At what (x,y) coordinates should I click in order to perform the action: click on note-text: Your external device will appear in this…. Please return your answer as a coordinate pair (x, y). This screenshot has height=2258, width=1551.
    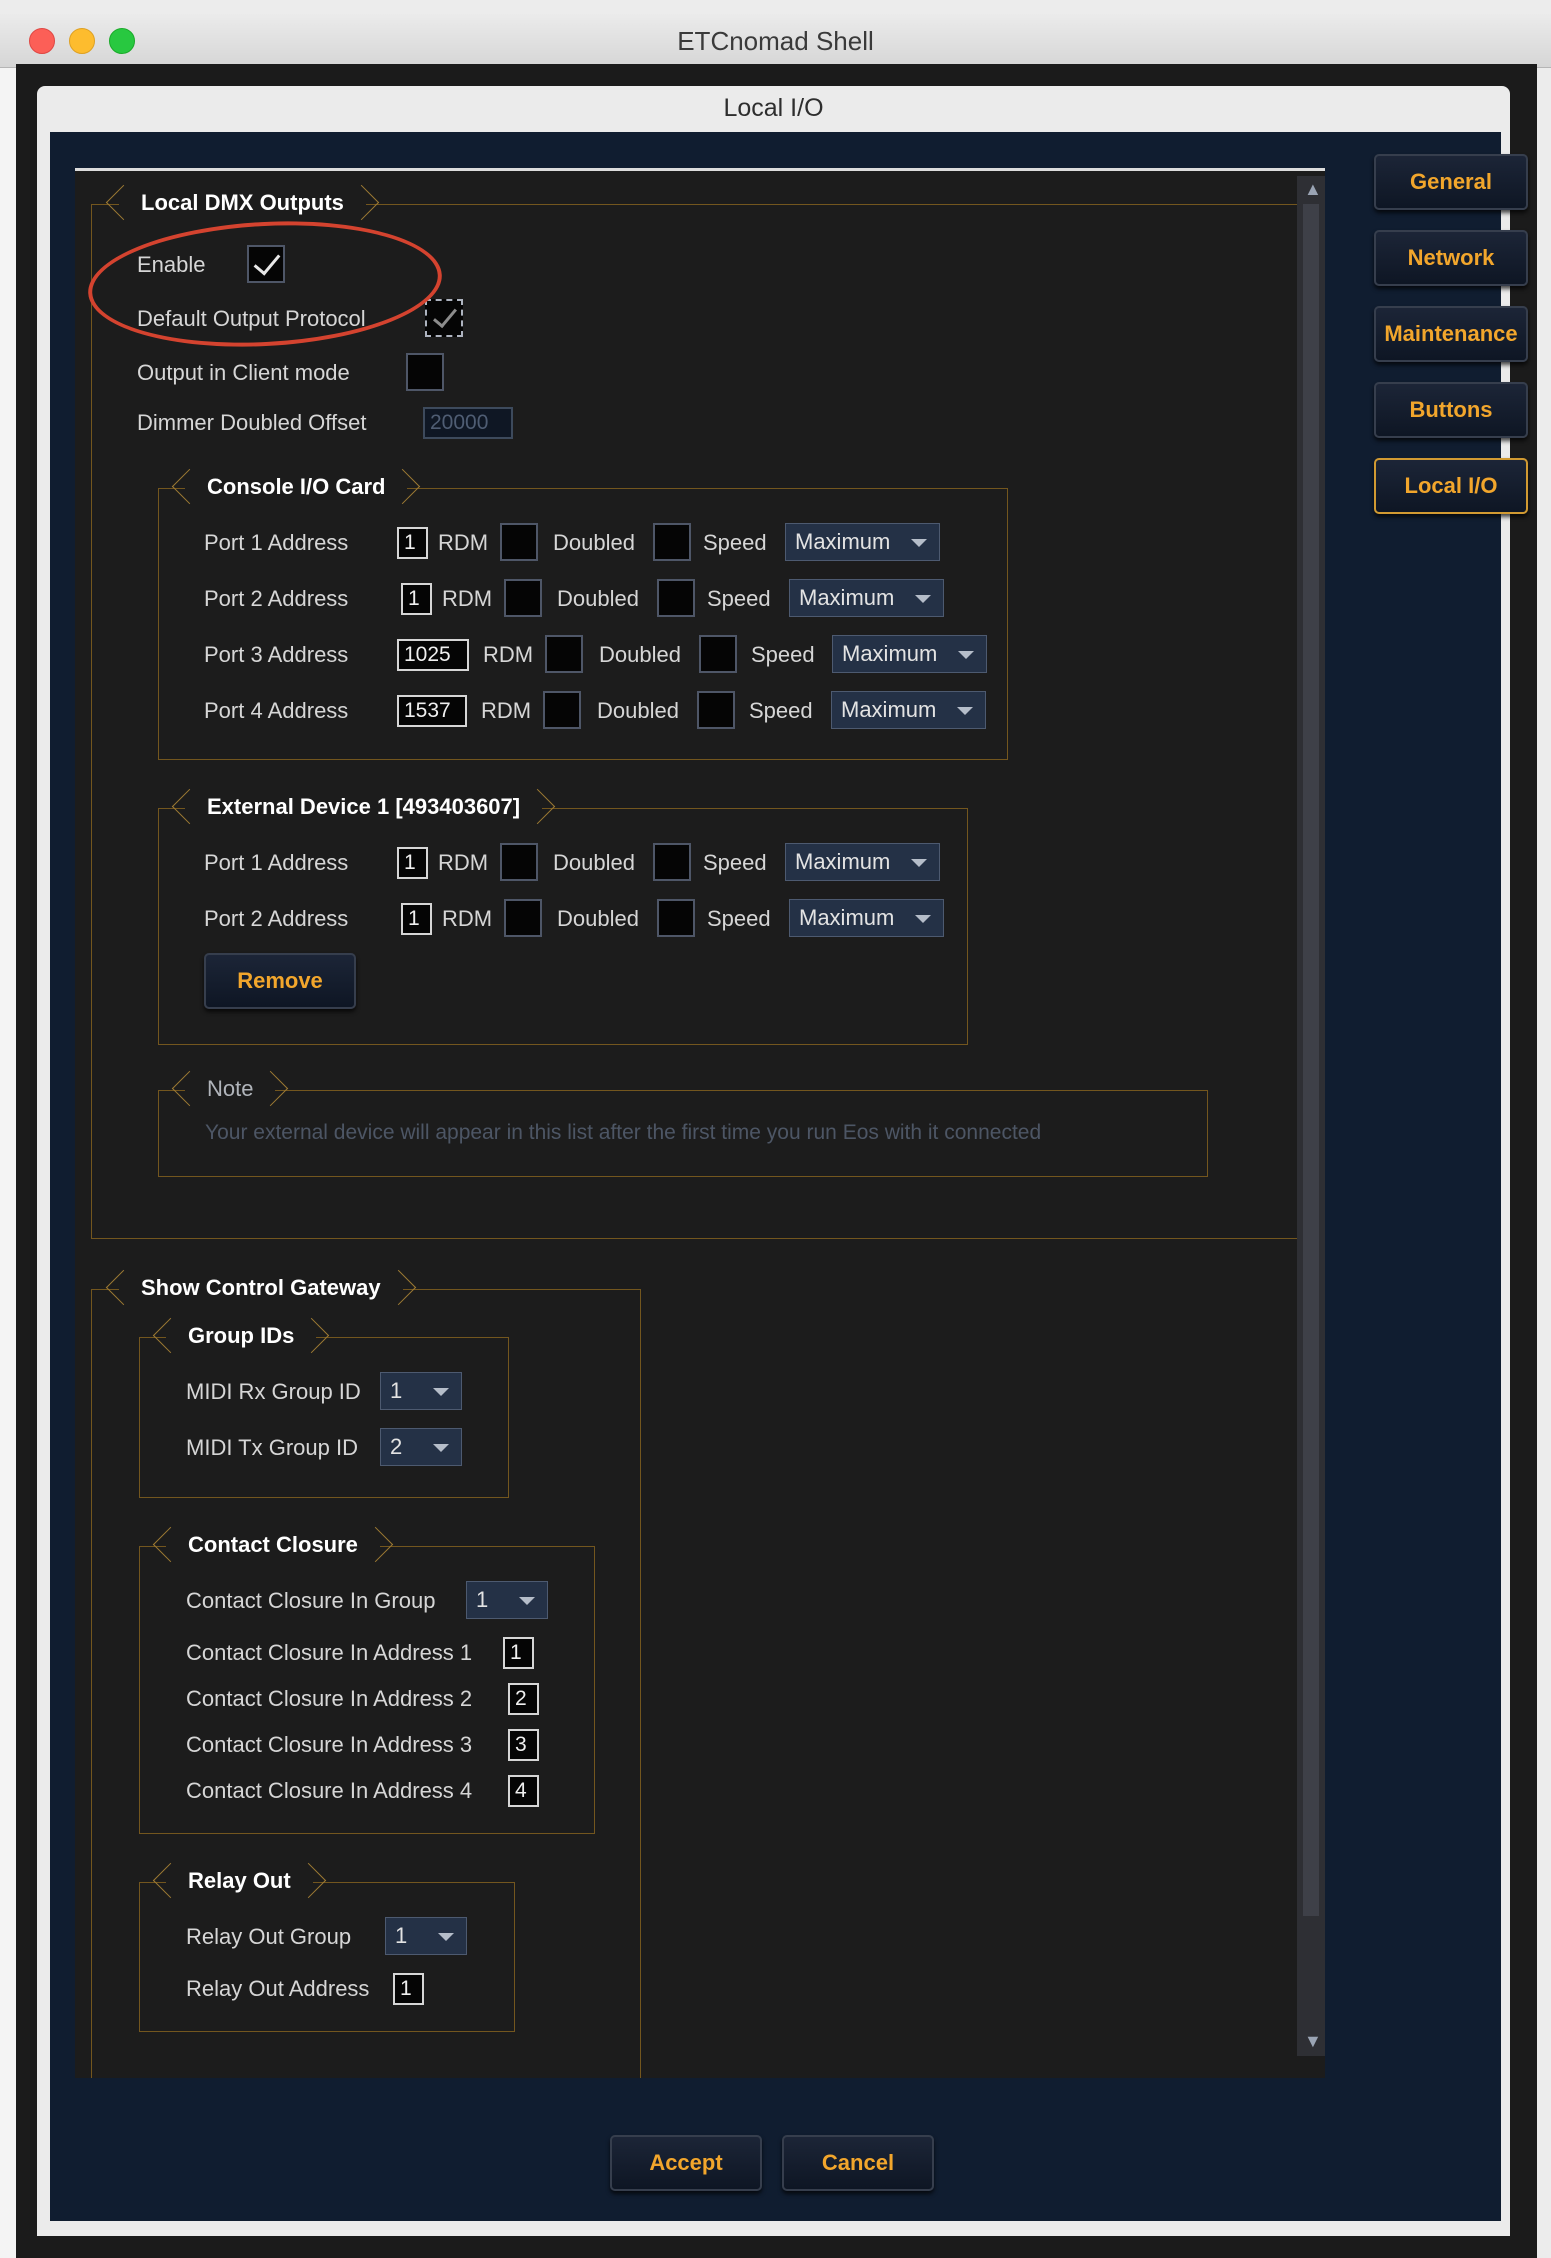
    Looking at the image, I should click on (623, 1132).